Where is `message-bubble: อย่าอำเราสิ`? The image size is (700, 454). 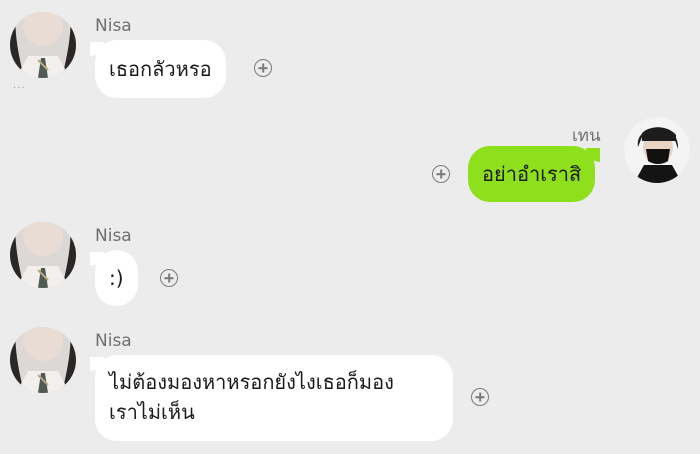
message-bubble: อย่าอำเราสิ is located at coordinates (534, 174).